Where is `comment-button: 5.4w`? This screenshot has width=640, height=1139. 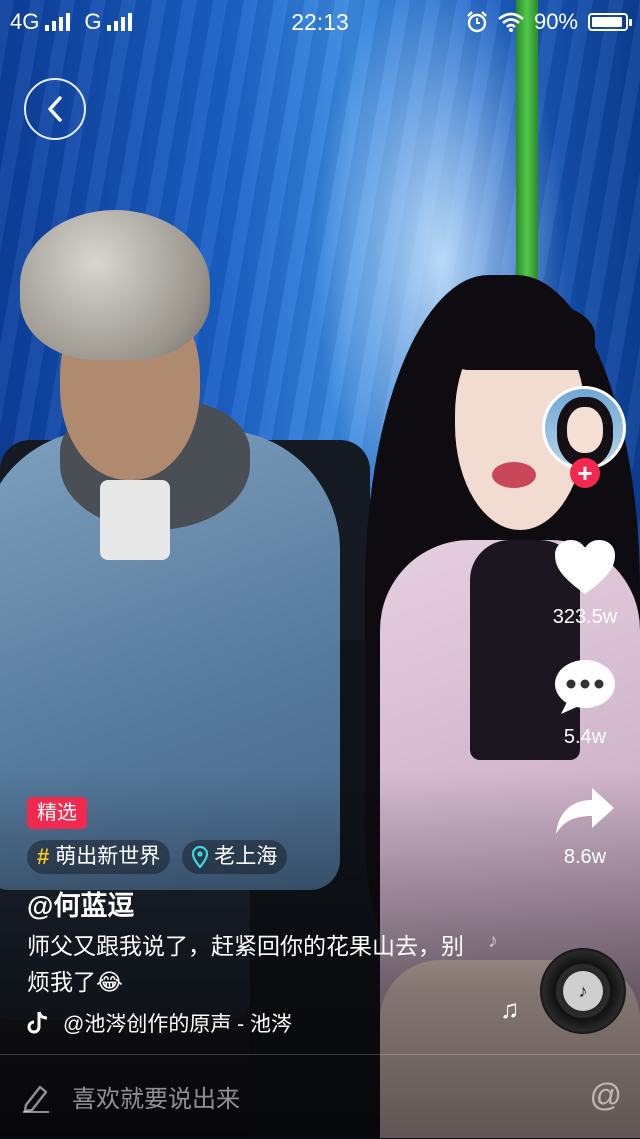 comment-button: 5.4w is located at coordinates (585, 703).